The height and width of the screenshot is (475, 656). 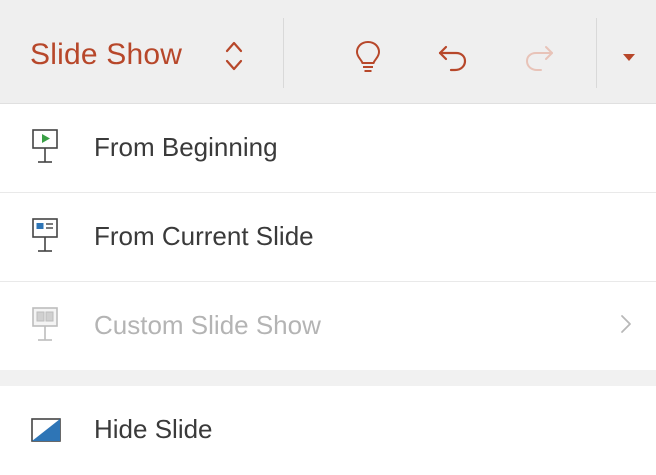 I want to click on menu-item-label: Custom Slide Show, so click(x=207, y=325).